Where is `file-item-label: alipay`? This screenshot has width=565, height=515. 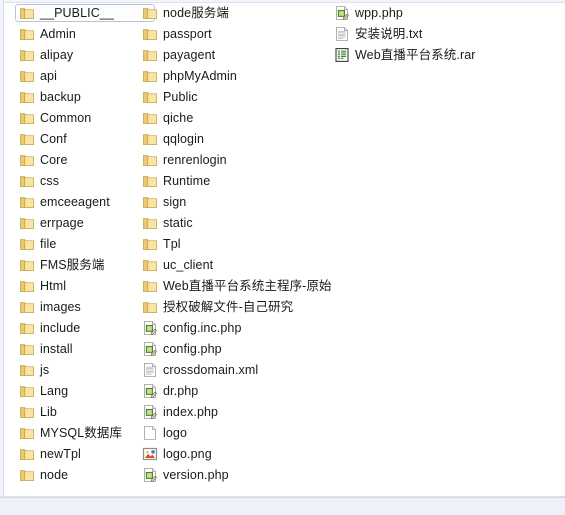 file-item-label: alipay is located at coordinates (57, 55).